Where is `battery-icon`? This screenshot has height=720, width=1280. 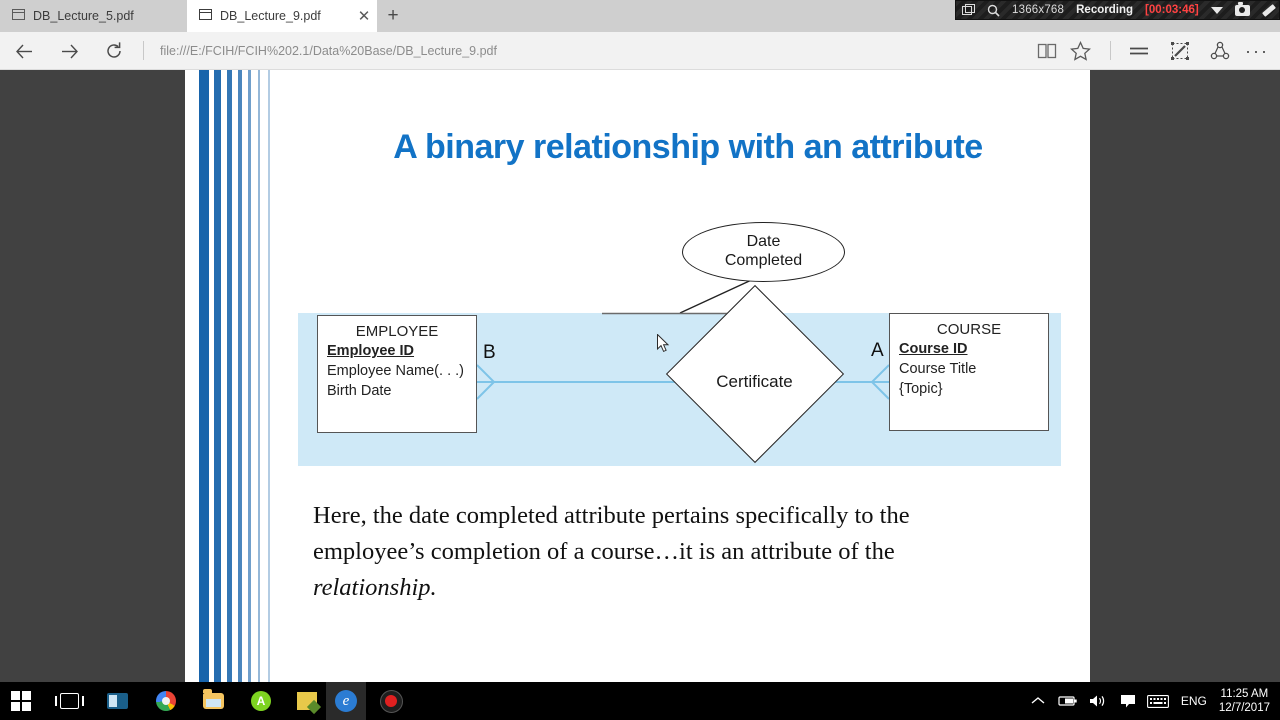 battery-icon is located at coordinates (1068, 701).